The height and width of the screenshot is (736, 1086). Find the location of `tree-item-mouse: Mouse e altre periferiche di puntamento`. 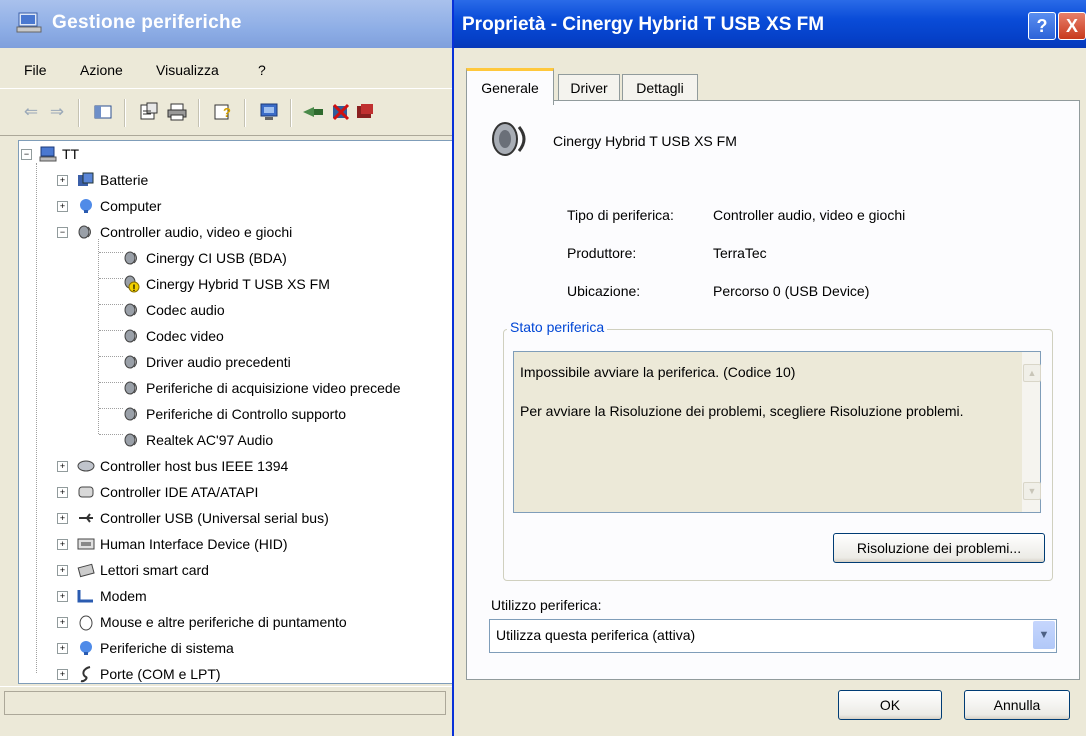

tree-item-mouse: Mouse e altre periferiche di puntamento is located at coordinates (212, 622).